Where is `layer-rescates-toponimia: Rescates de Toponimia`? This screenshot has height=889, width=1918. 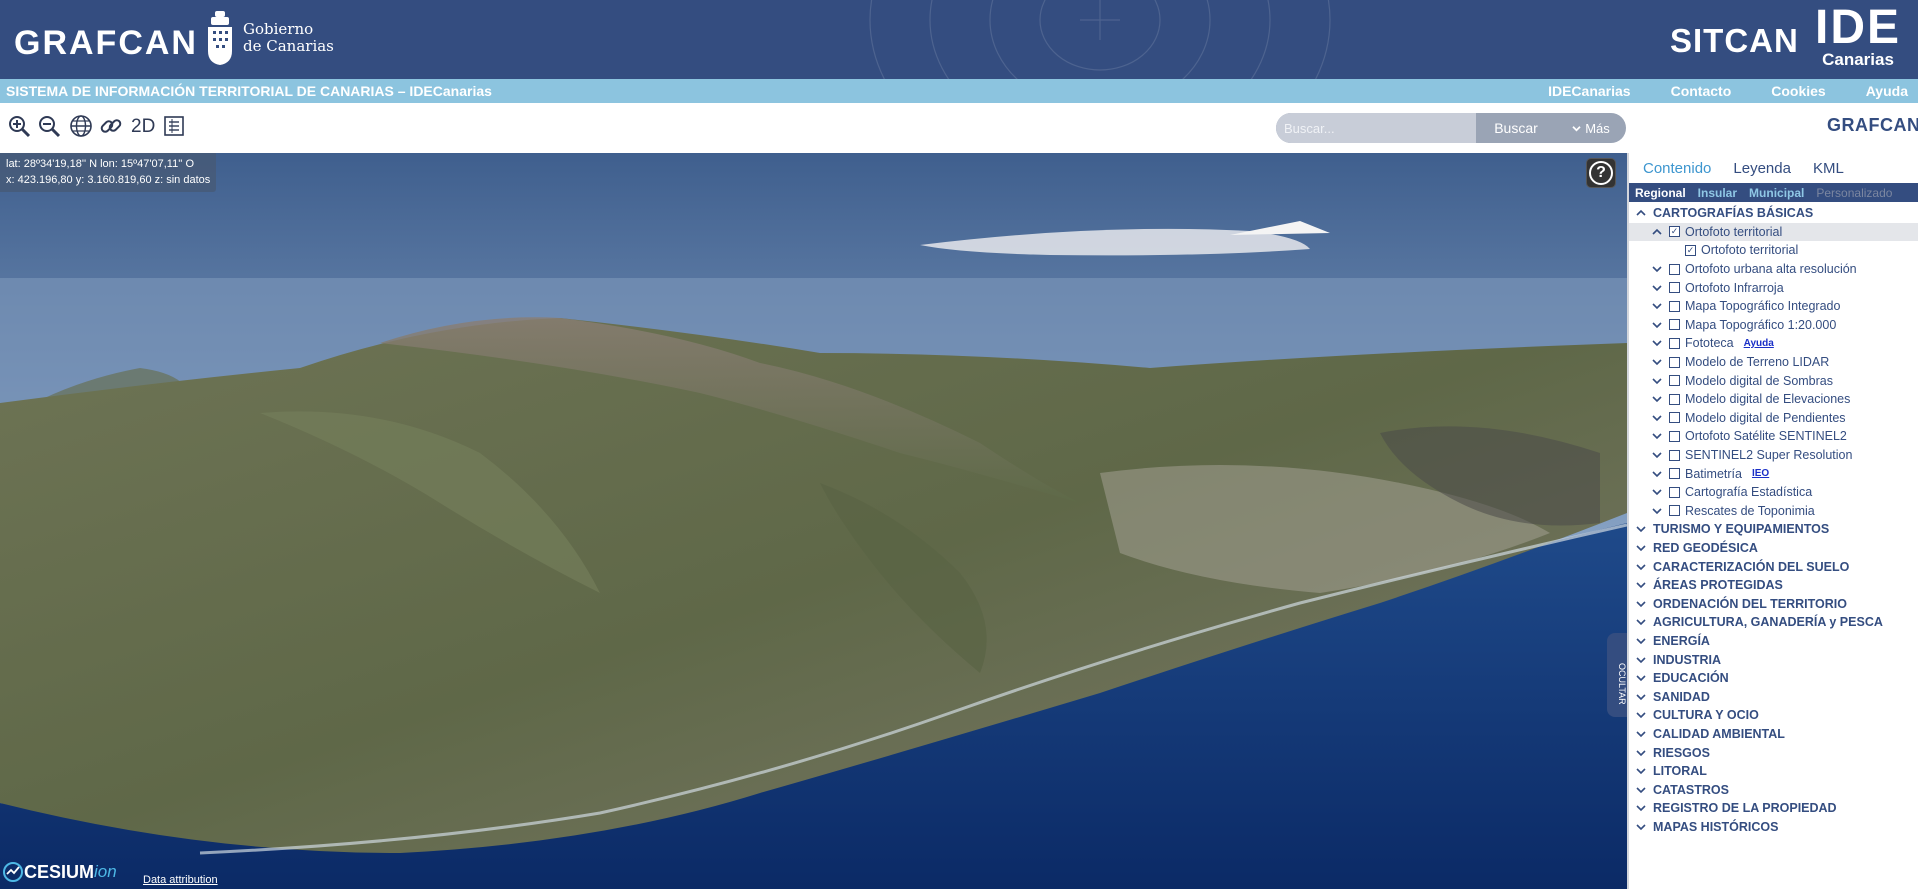
layer-rescates-toponimia: Rescates de Toponimia is located at coordinates (1773, 511).